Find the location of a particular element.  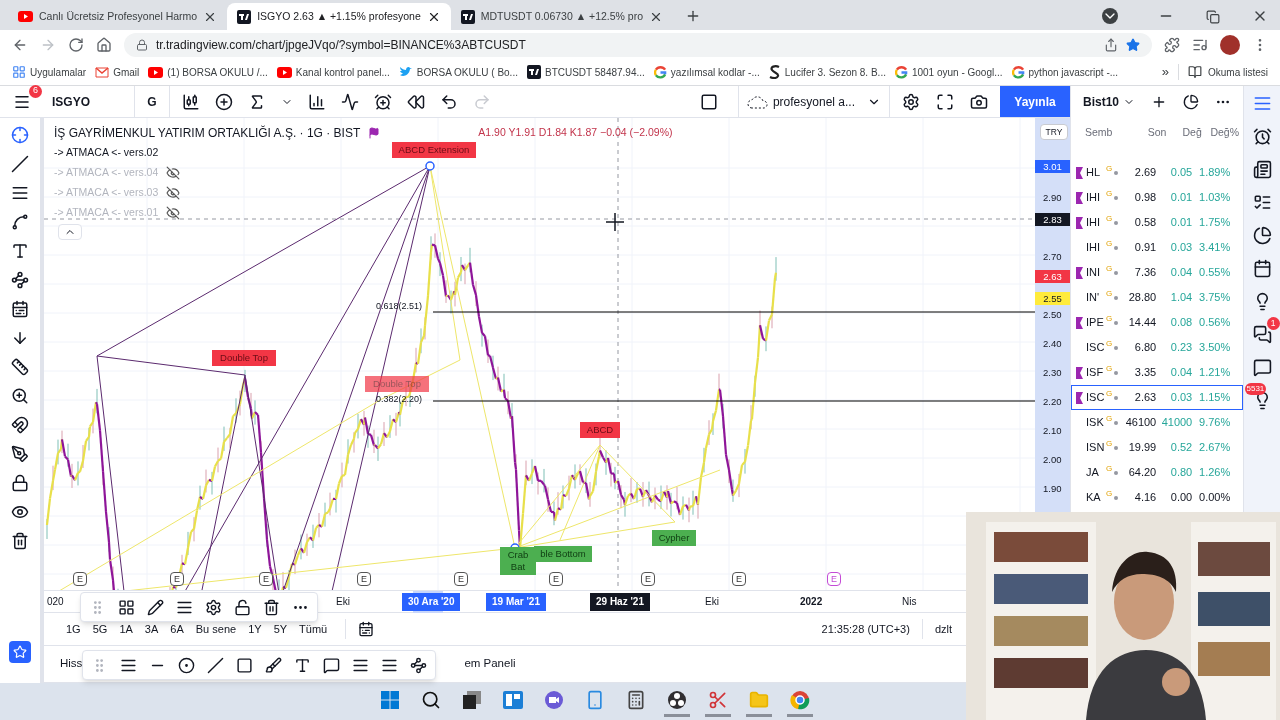

column-header: Semb is located at coordinates (1104, 133).